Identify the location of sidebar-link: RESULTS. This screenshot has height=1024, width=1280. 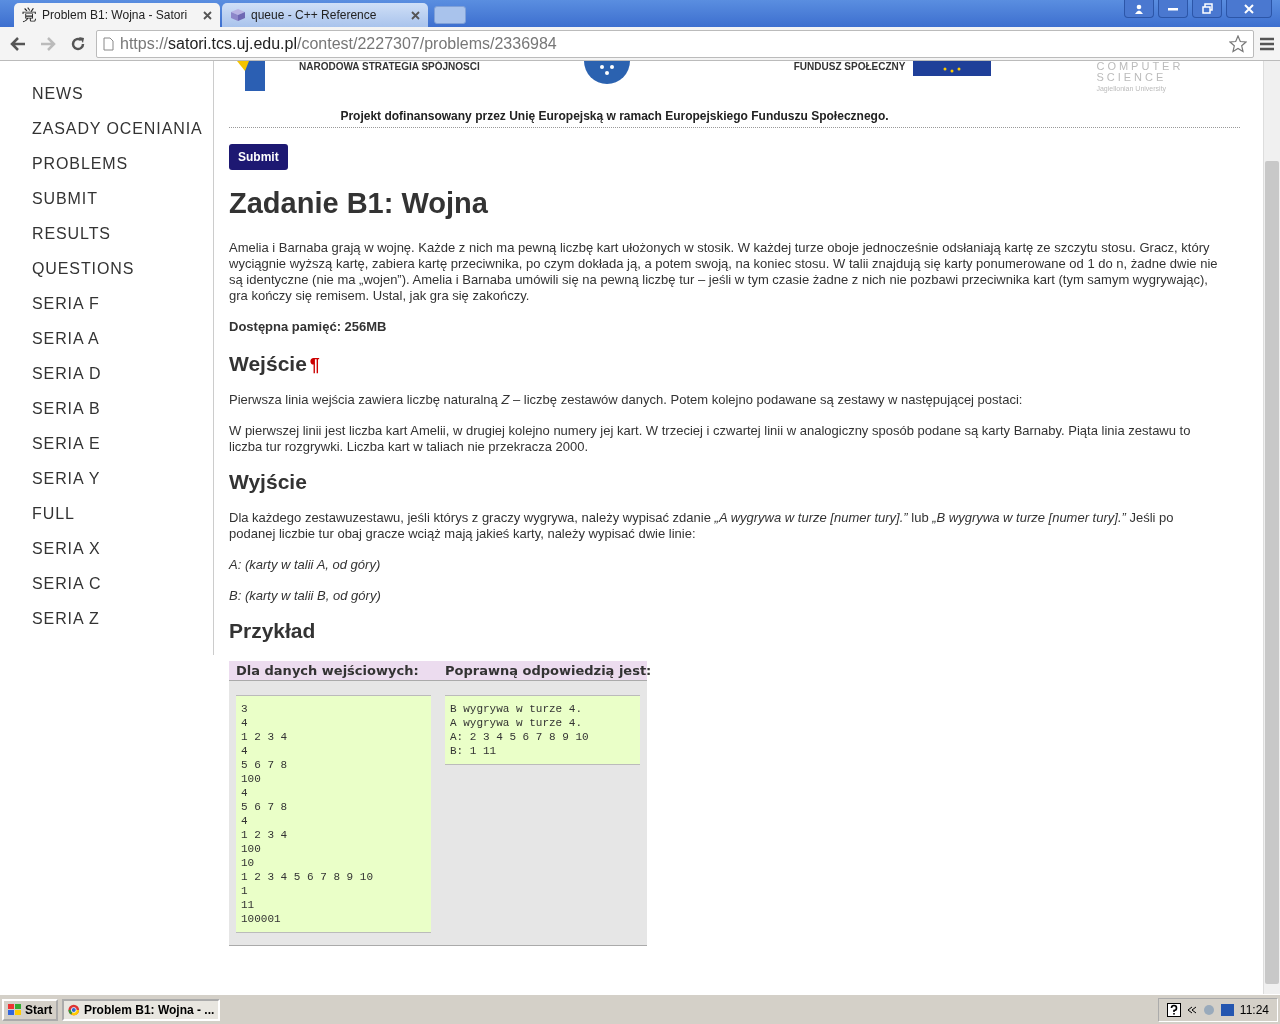
(122, 233).